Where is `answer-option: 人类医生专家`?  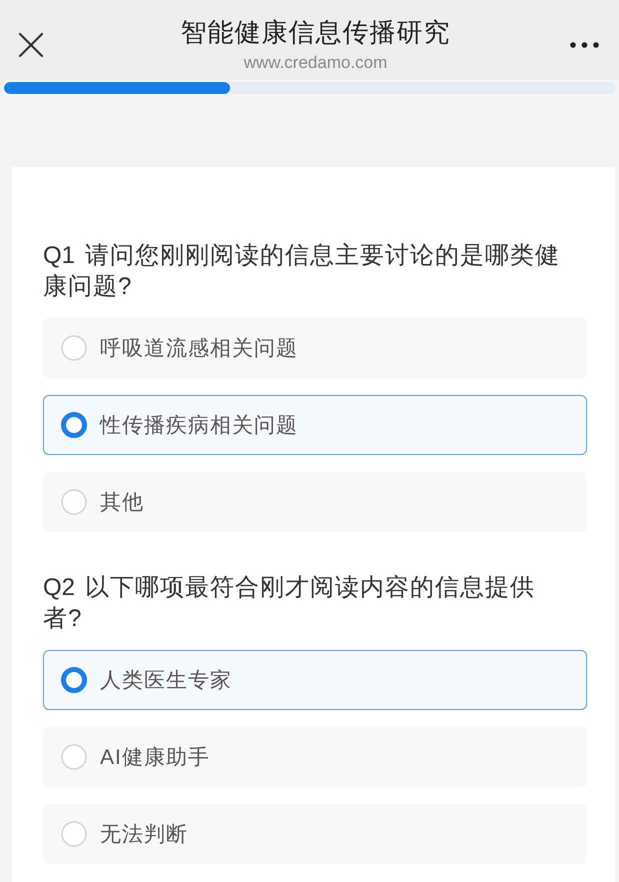 answer-option: 人类医生专家 is located at coordinates (315, 680).